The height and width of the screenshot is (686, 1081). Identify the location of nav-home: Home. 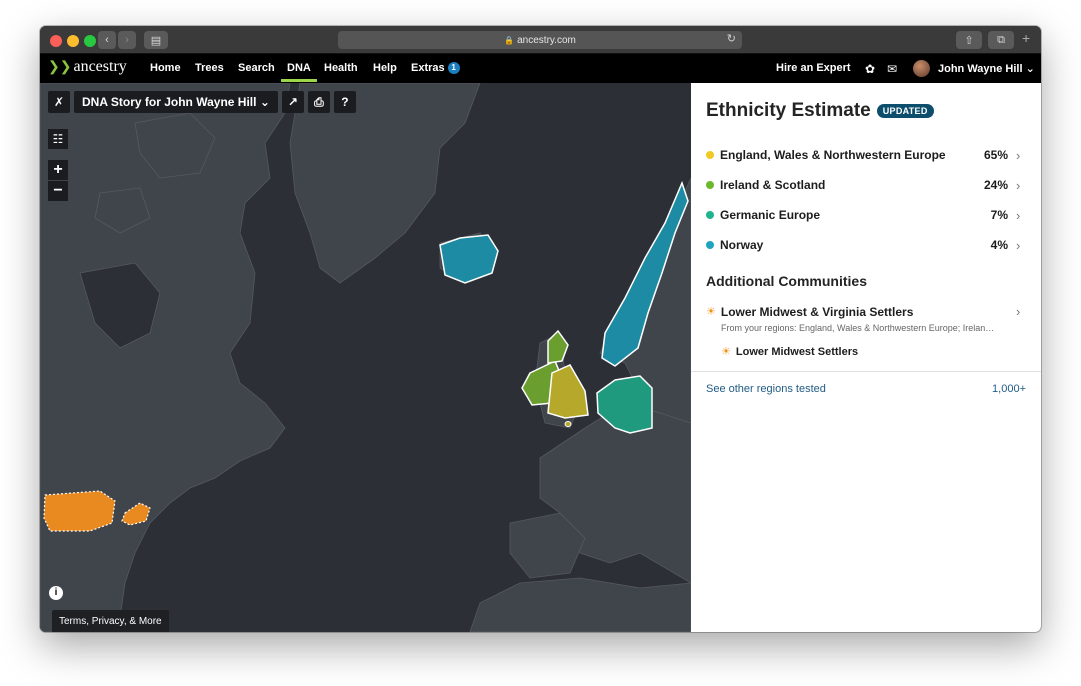
(165, 68).